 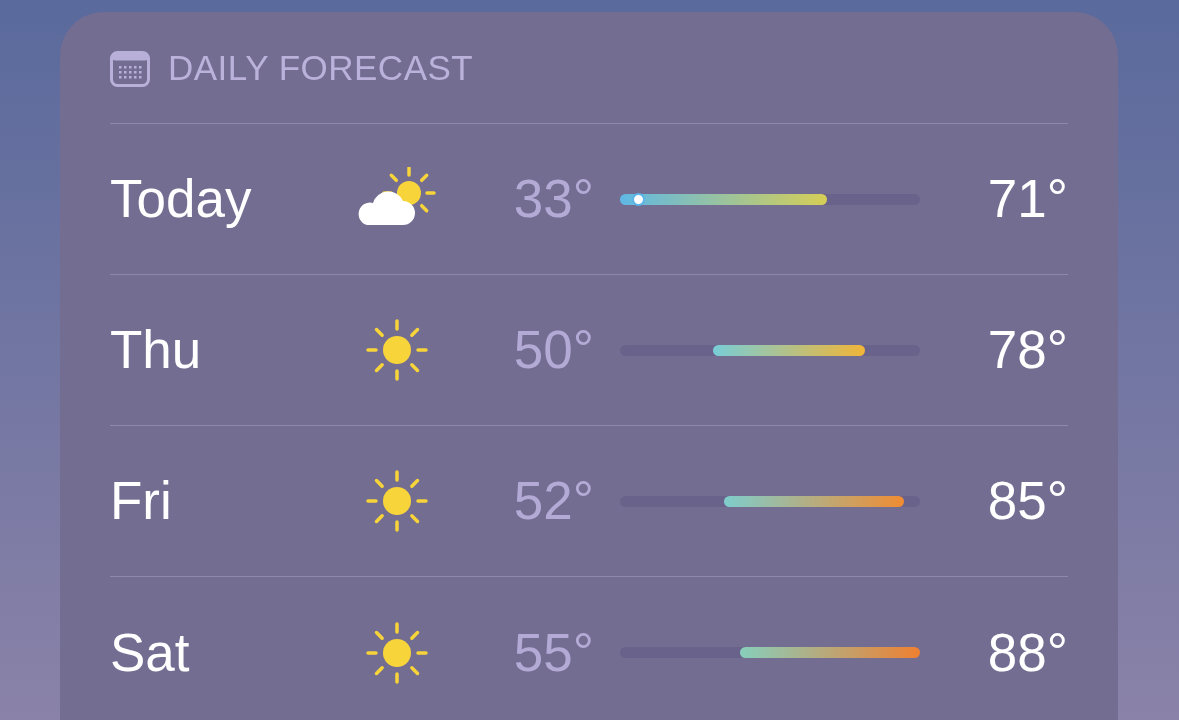 What do you see at coordinates (321, 68) in the screenshot?
I see `section-title: DAILY FORECAST` at bounding box center [321, 68].